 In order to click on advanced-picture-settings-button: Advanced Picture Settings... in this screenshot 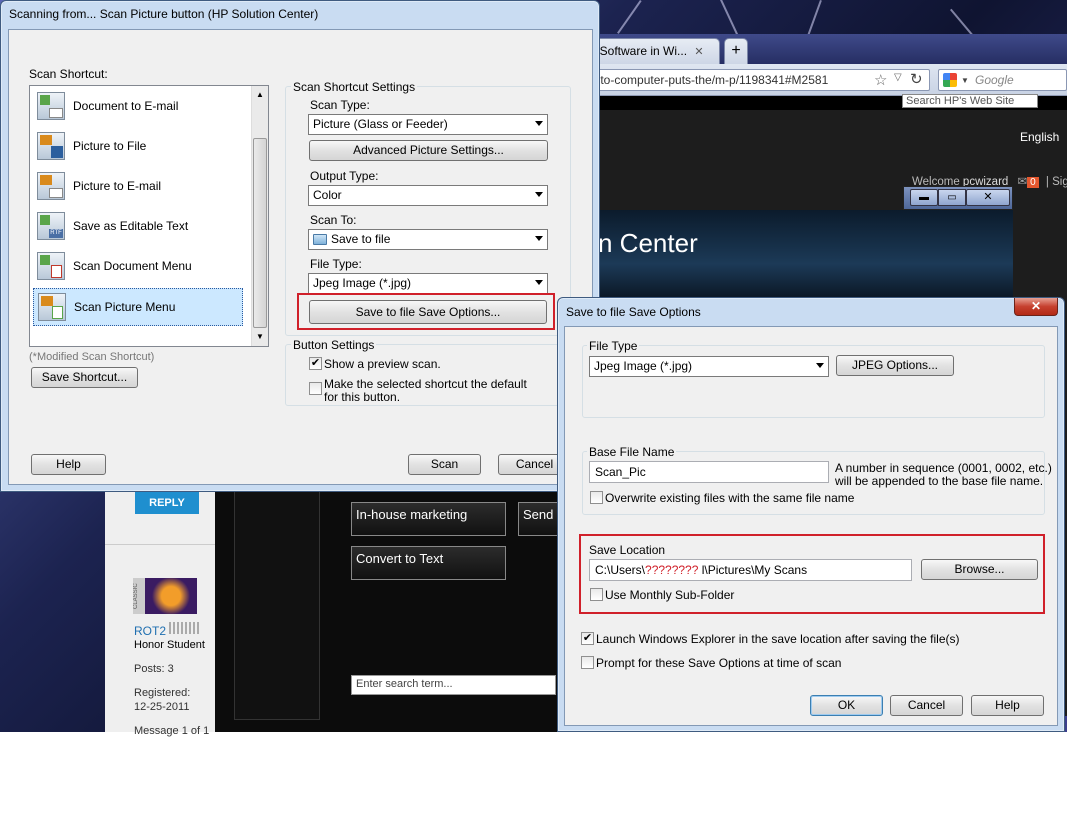, I will do `click(428, 150)`.